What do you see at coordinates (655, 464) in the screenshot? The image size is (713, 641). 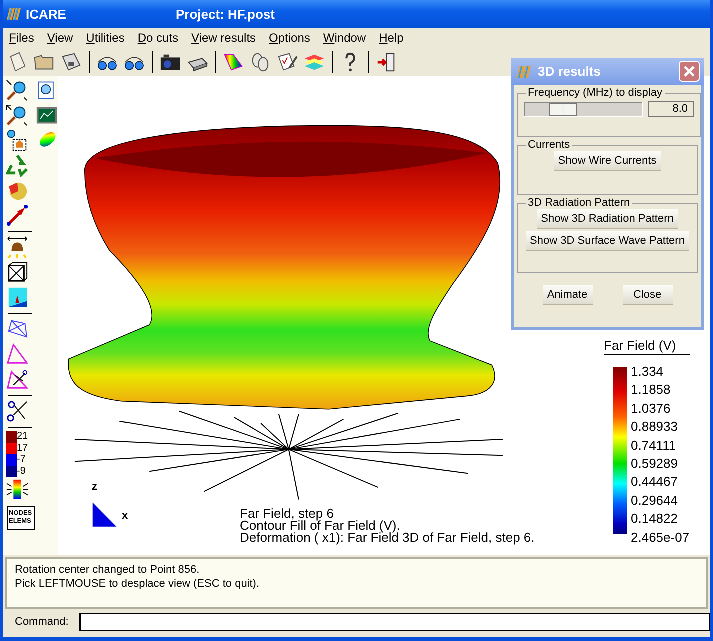 I see `legend-value: 0.59289` at bounding box center [655, 464].